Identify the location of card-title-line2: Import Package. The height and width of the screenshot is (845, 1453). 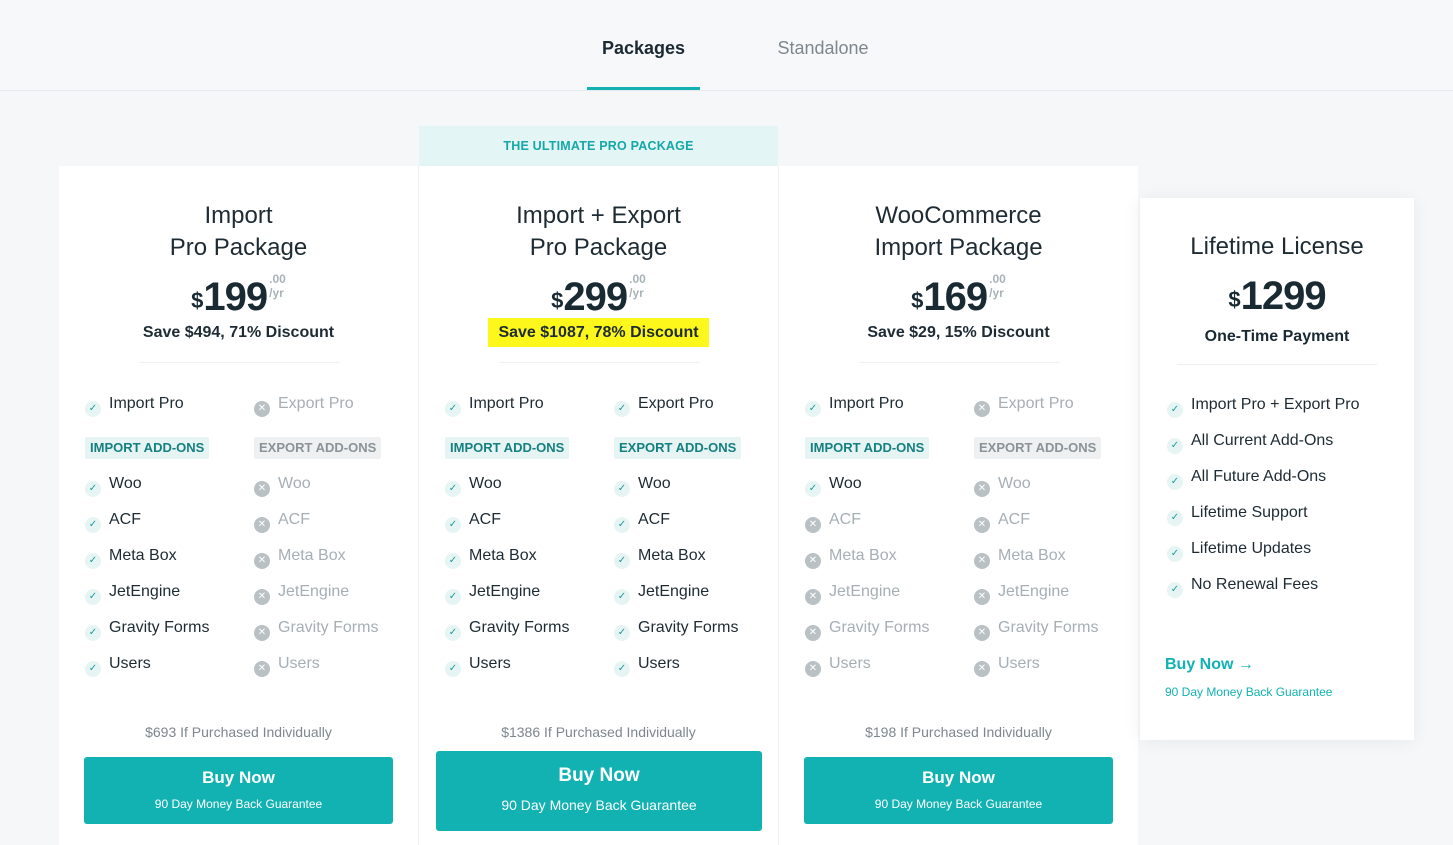
(958, 247).